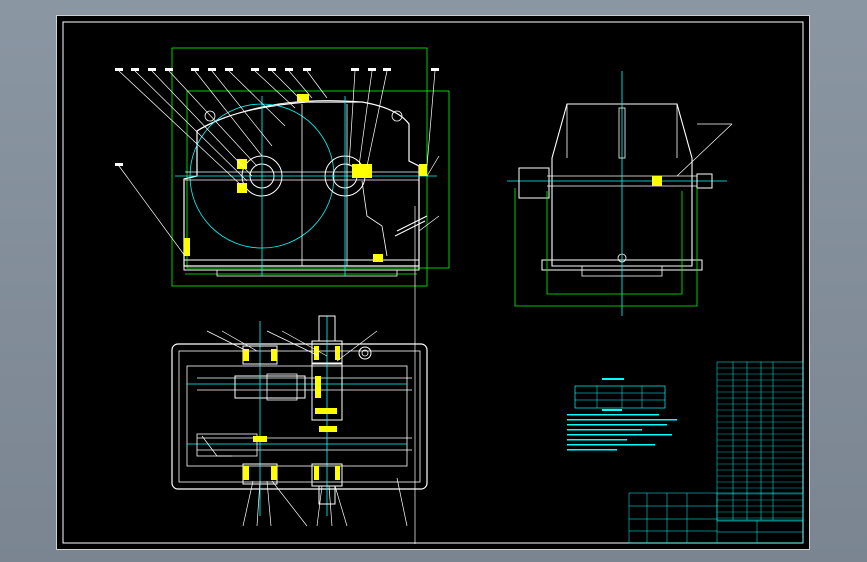  I want to click on plan-view, so click(299, 421).